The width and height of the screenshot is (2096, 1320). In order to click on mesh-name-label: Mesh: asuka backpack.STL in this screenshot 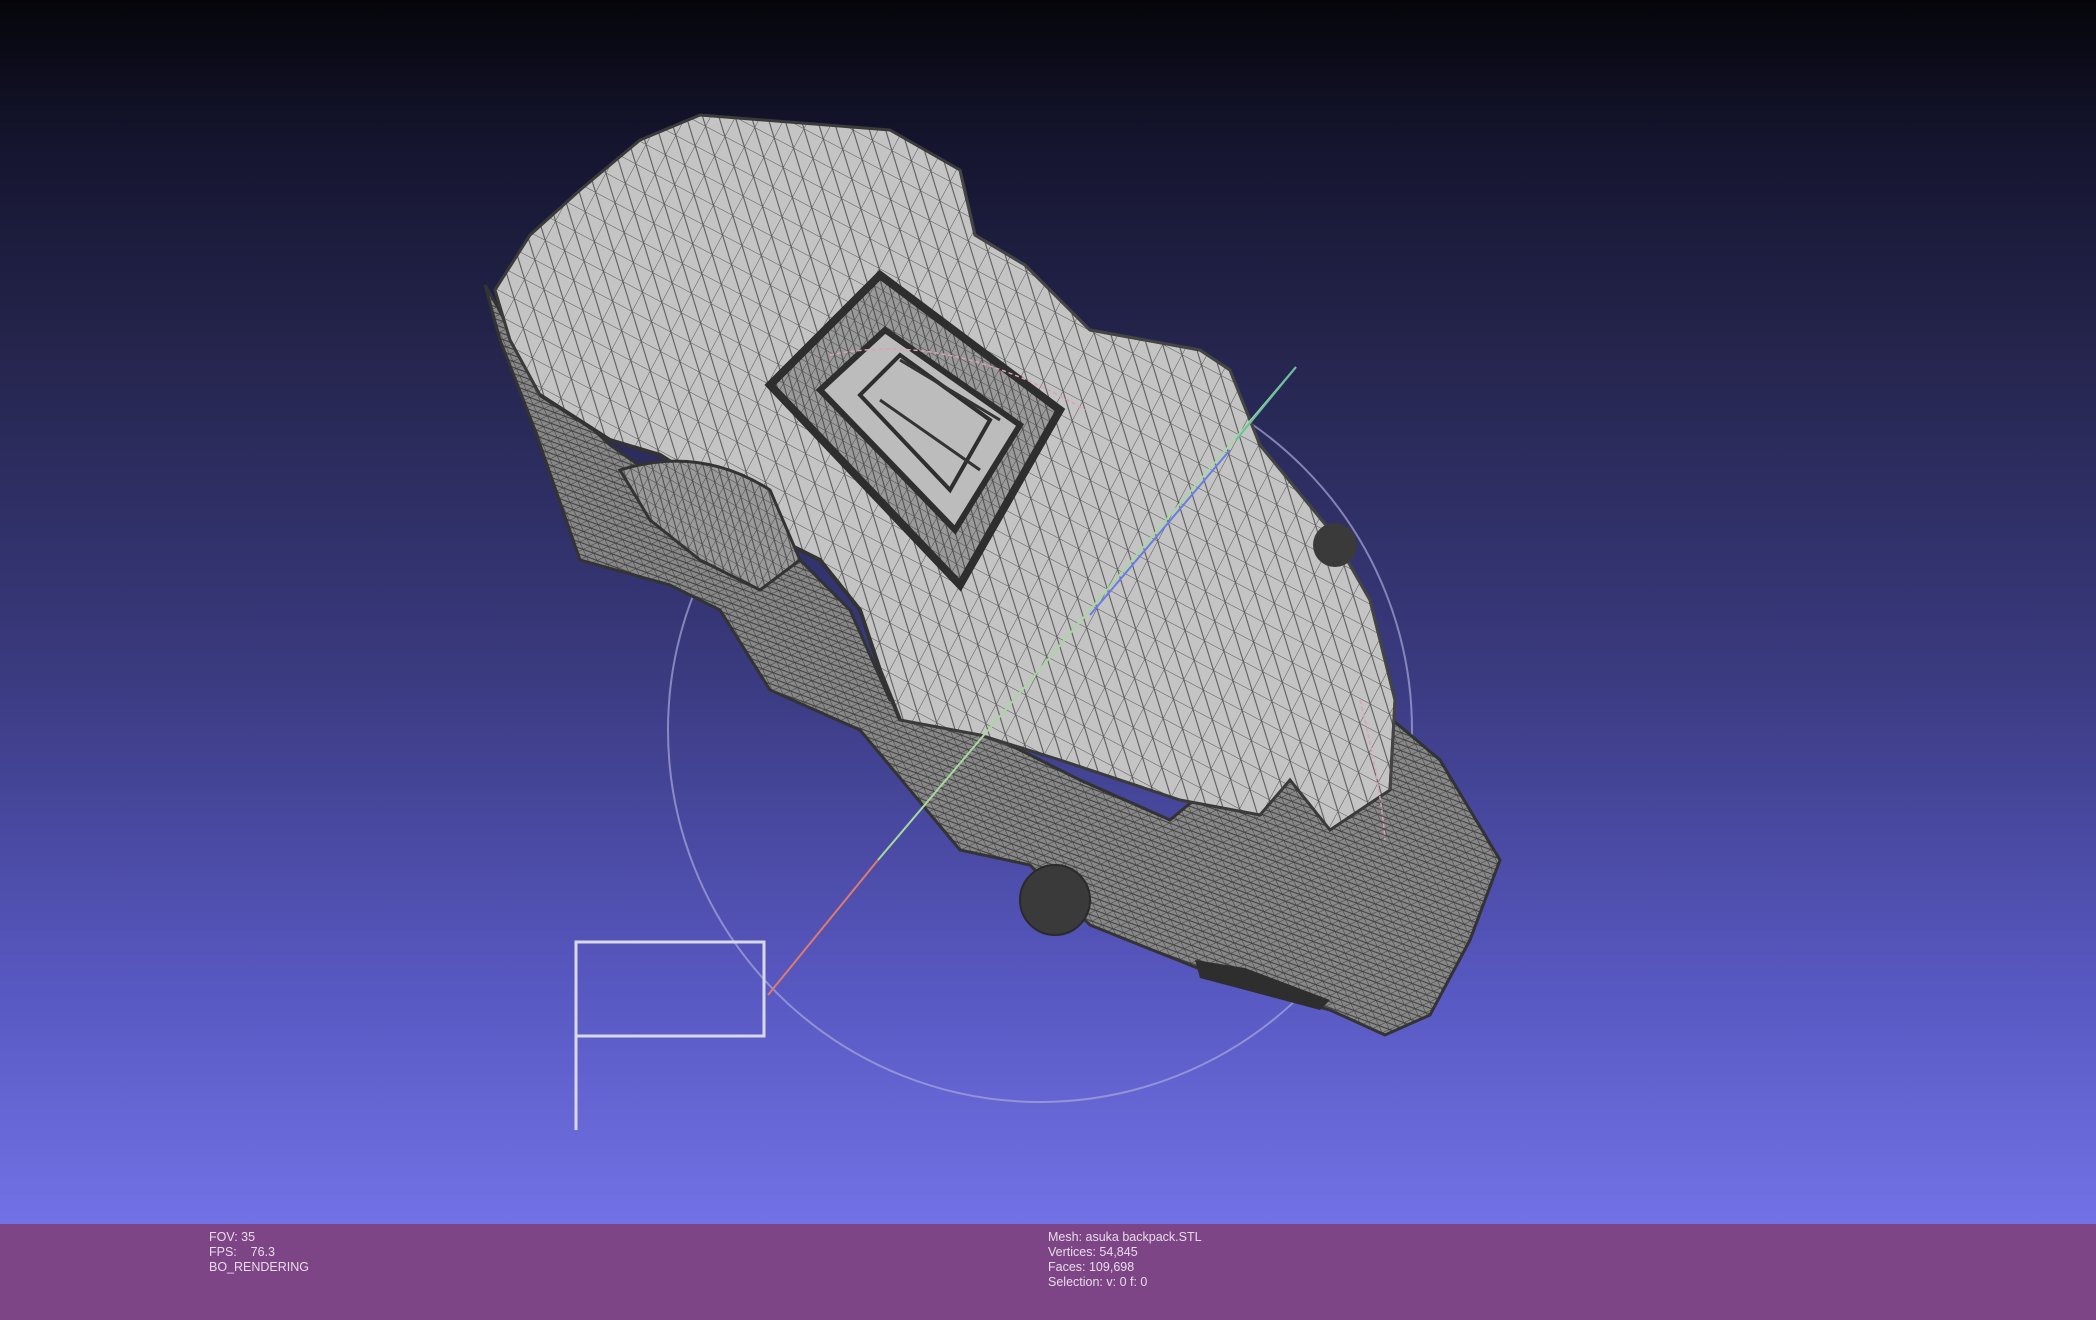, I will do `click(1125, 1237)`.